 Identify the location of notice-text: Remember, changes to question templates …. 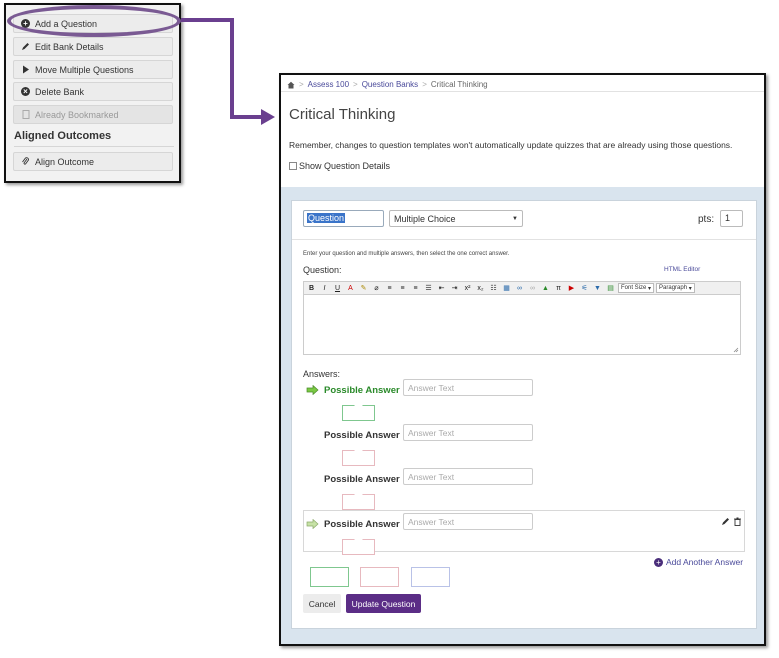
(511, 145).